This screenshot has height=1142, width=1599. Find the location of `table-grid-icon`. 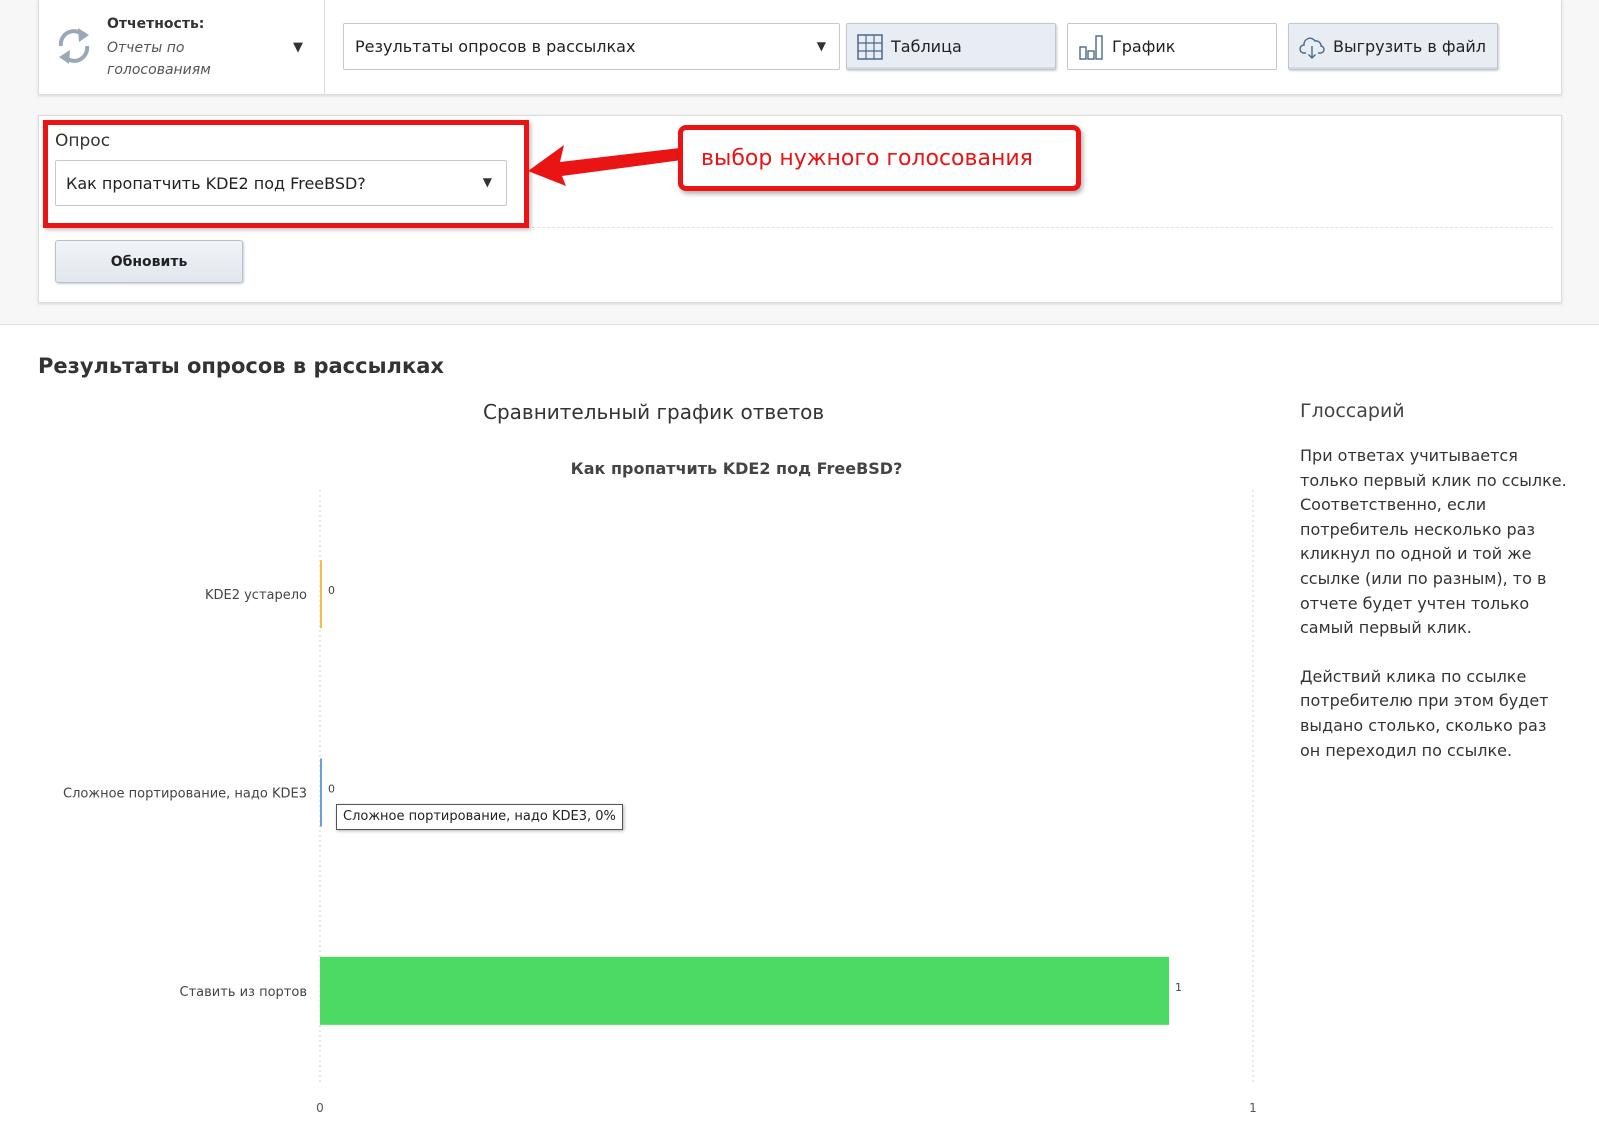

table-grid-icon is located at coordinates (870, 47).